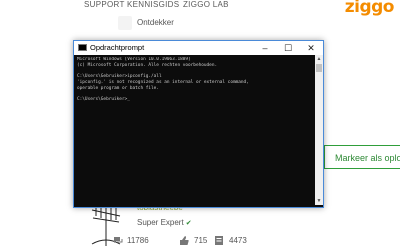 This screenshot has width=400, height=251. I want to click on top-navigation: SUPPORT KENNISGIDS ZIGGO LAB, so click(200, 6).